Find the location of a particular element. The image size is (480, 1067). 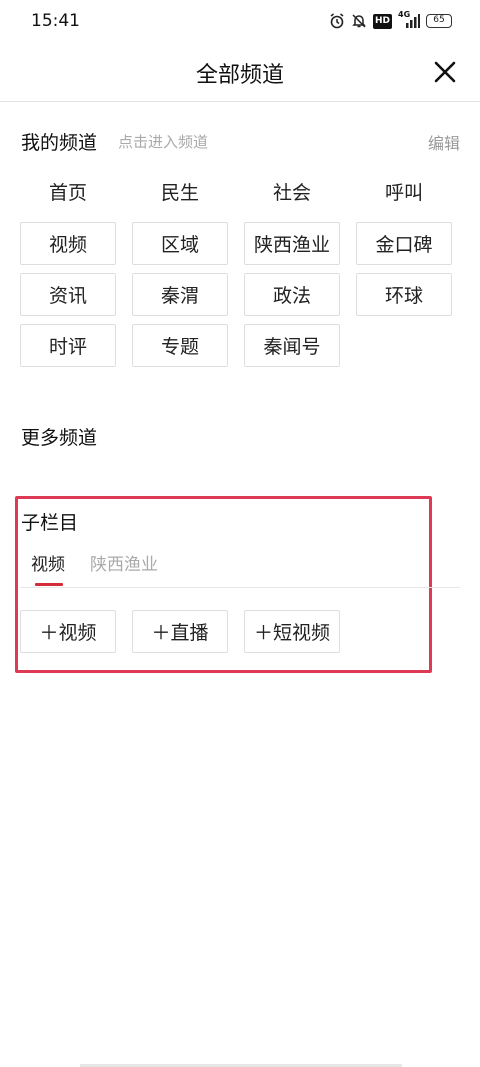

close-button is located at coordinates (445, 72).